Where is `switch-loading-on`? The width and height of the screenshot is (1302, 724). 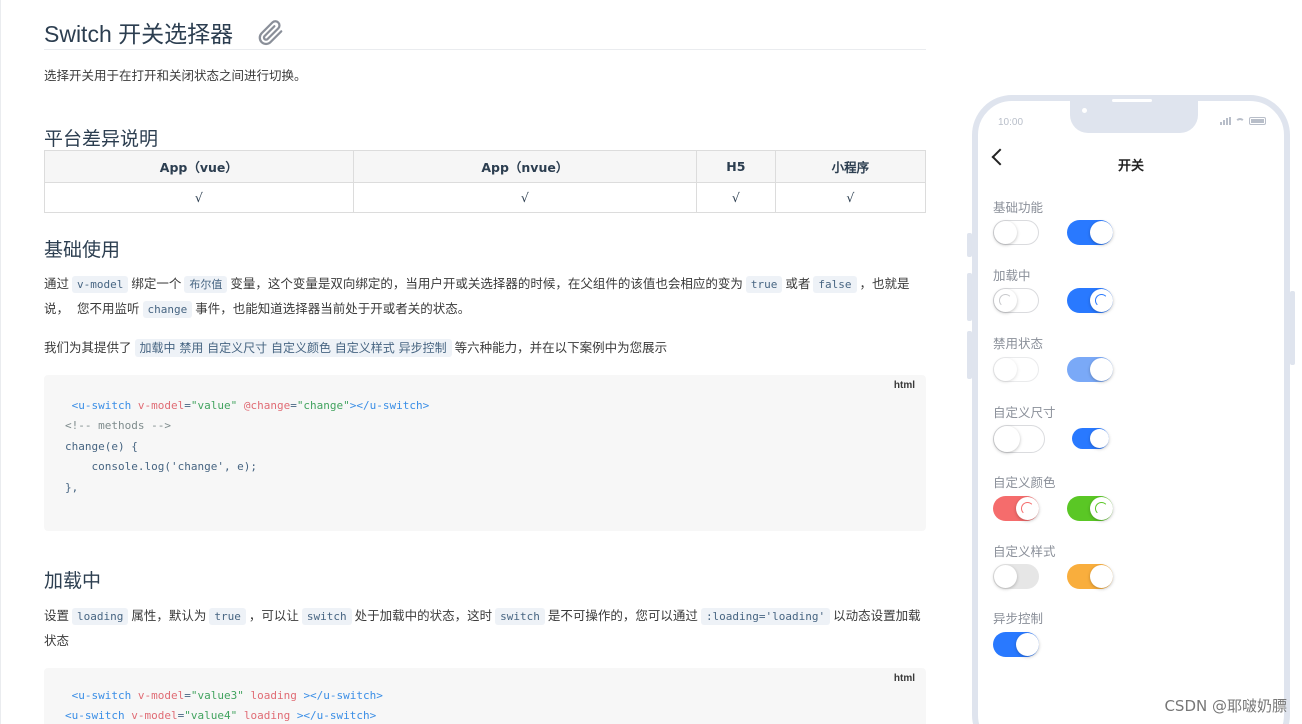 switch-loading-on is located at coordinates (1090, 300).